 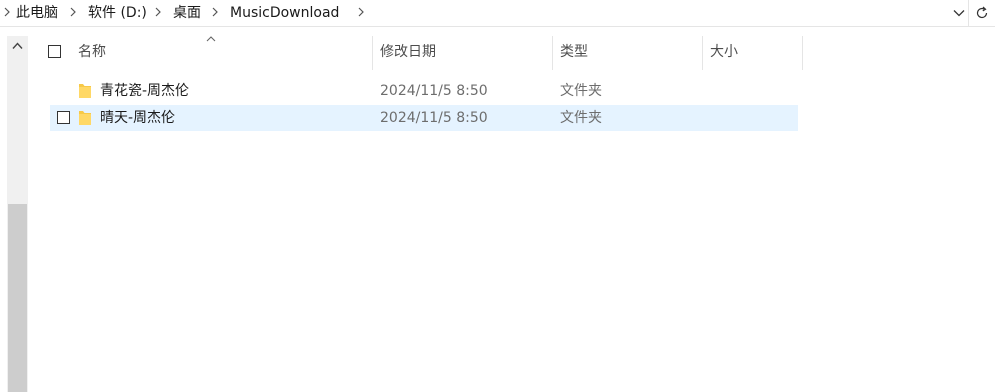 What do you see at coordinates (137, 118) in the screenshot?
I see `file-name: 晴天-周杰伦` at bounding box center [137, 118].